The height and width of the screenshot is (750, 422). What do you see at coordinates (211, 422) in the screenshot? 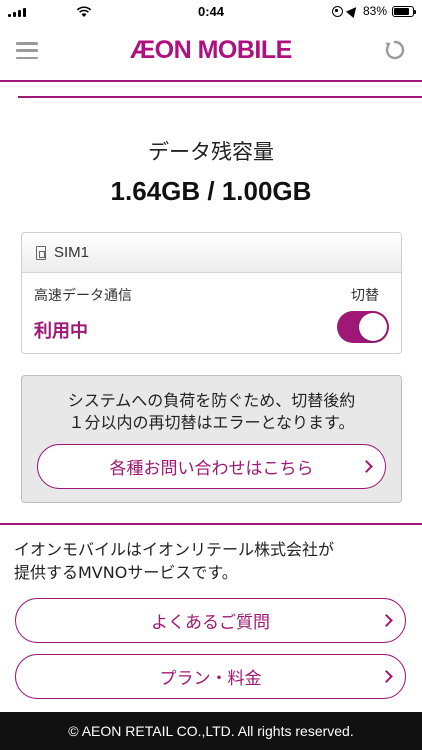
I see `notice-text-line2: １分以内の再切替はエラーとなります。` at bounding box center [211, 422].